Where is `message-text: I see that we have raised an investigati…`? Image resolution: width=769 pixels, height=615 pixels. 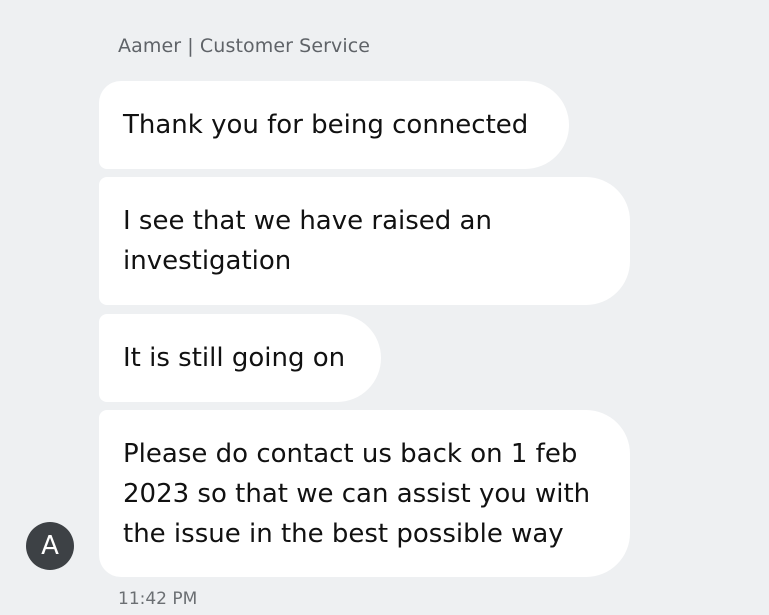 message-text: I see that we have raised an investigati… is located at coordinates (307, 241).